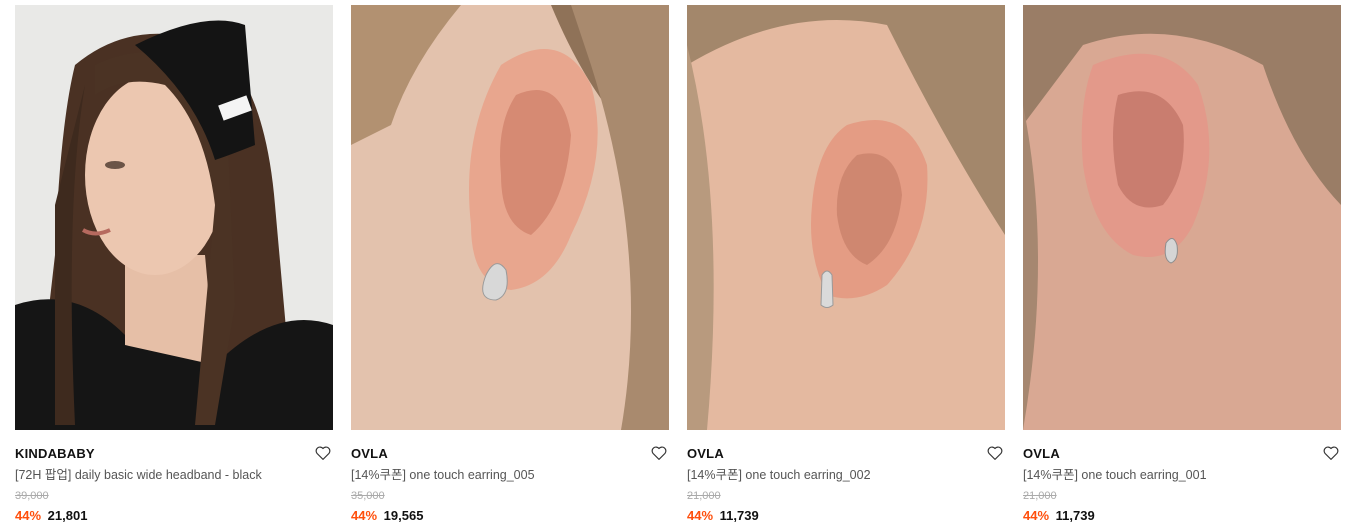 The width and height of the screenshot is (1347, 531). Describe the element at coordinates (510, 475) in the screenshot. I see `product-name: [14%쿠폰] one touch earring_005` at that location.